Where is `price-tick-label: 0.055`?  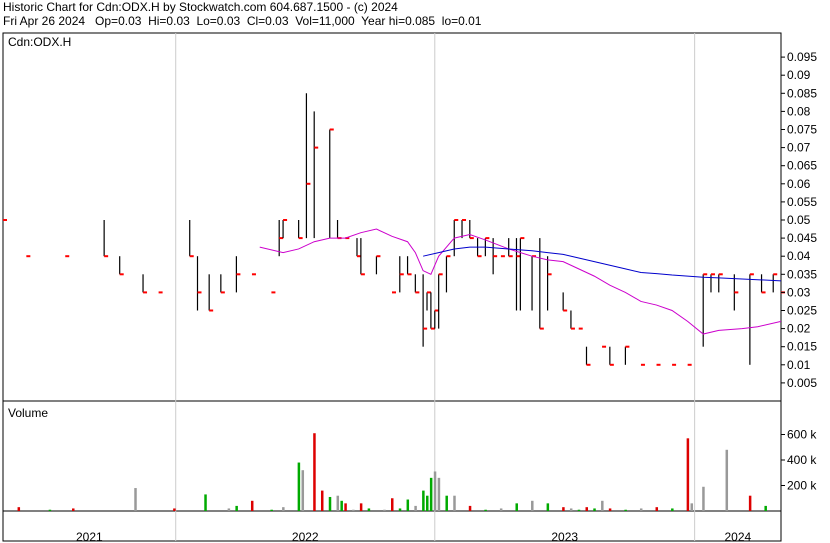
price-tick-label: 0.055 is located at coordinates (802, 202).